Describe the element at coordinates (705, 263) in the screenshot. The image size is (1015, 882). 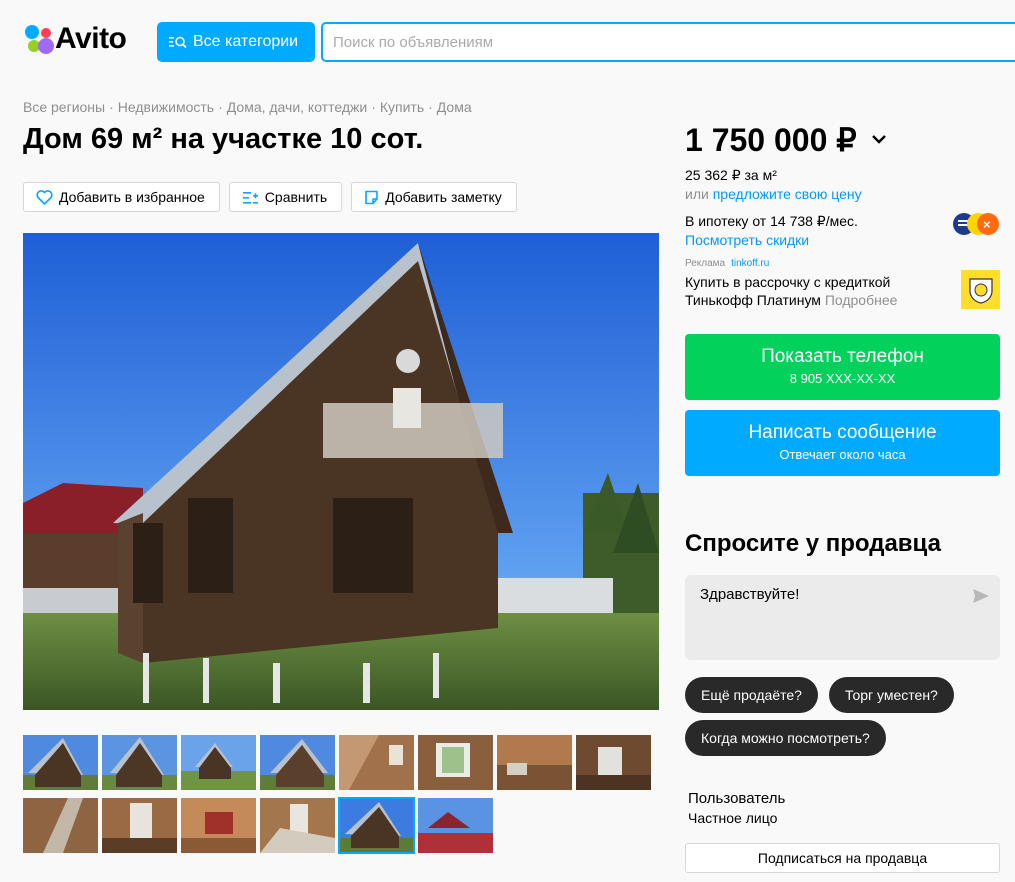
I see `ad-label-text: Реклама` at that location.